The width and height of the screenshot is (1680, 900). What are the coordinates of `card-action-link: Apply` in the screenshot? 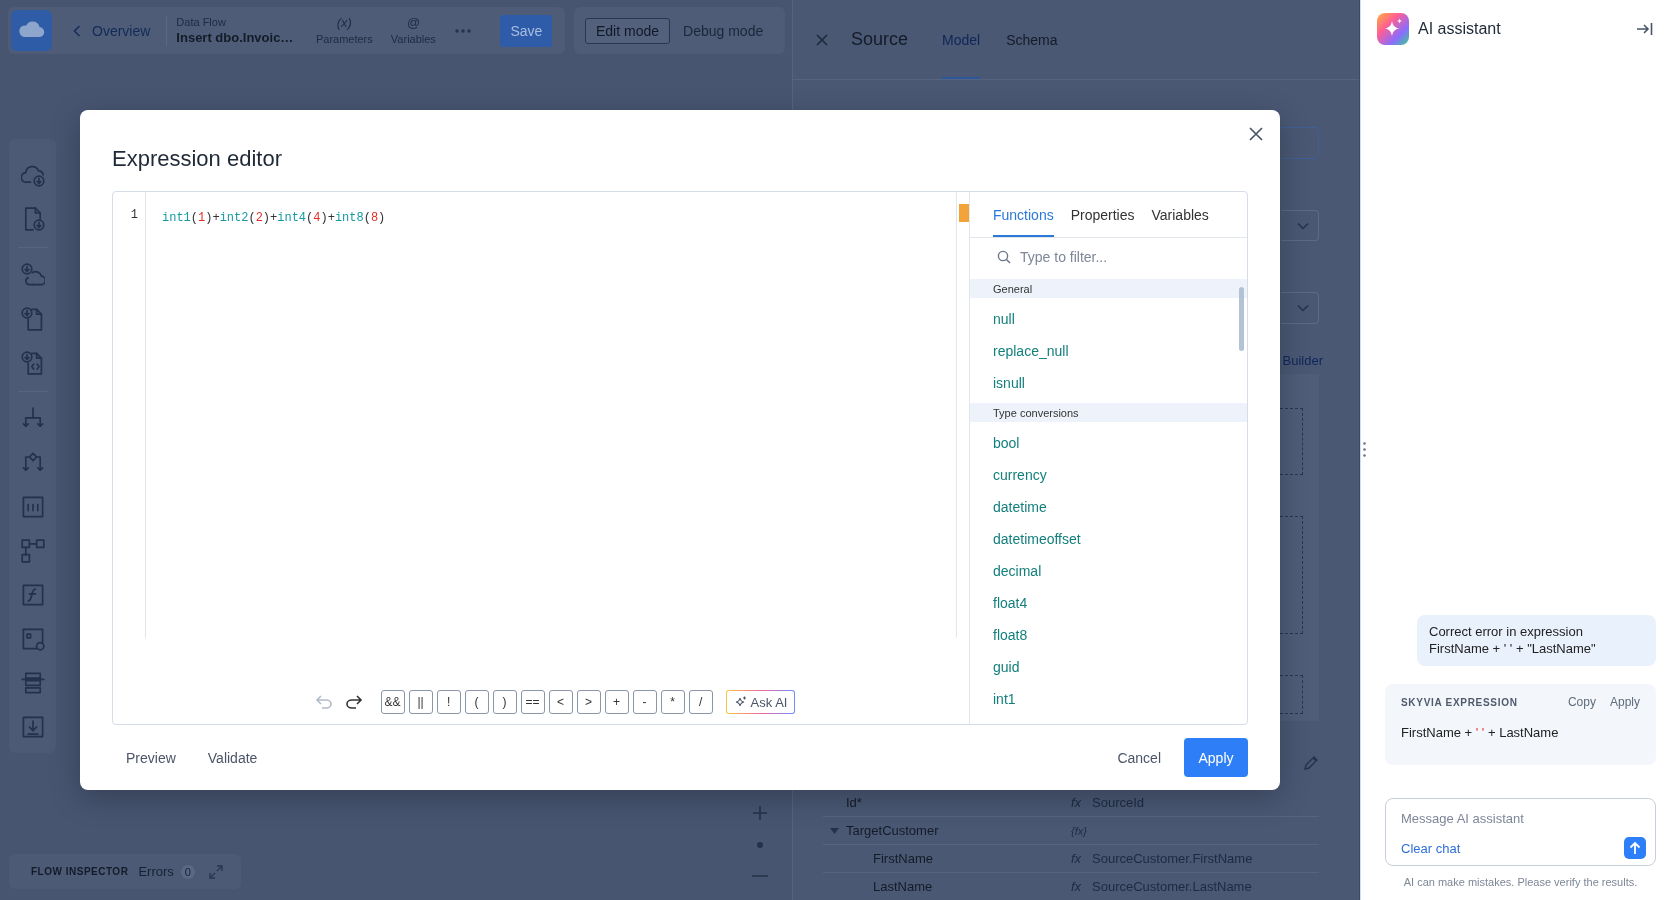 It's located at (1624, 702).